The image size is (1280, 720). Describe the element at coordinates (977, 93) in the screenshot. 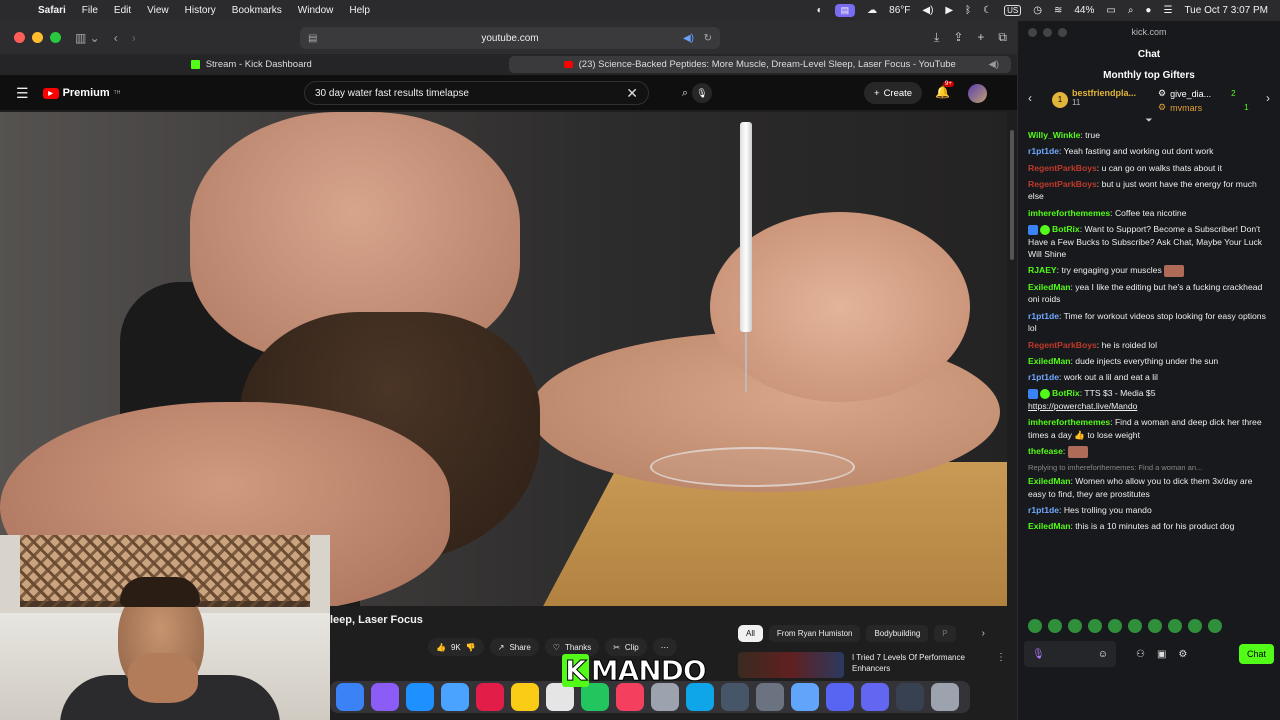

I see `account-avatar` at that location.